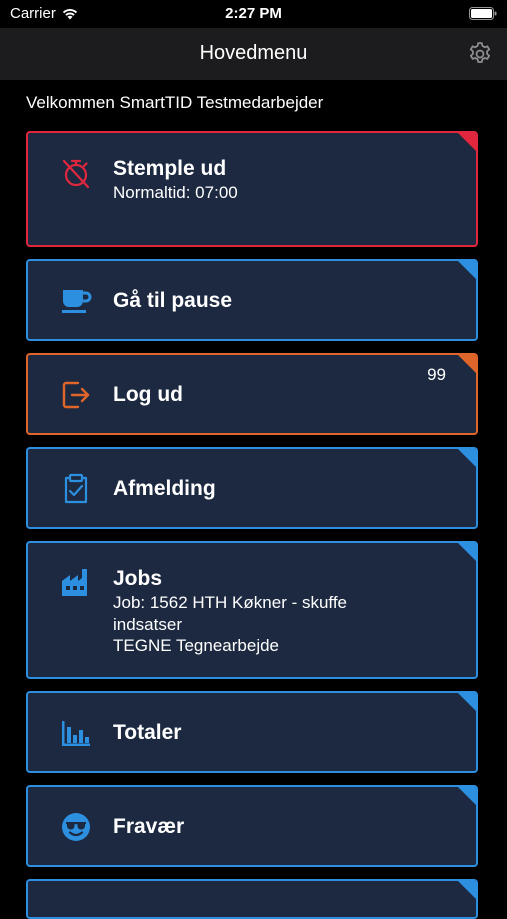 The height and width of the screenshot is (919, 507). What do you see at coordinates (230, 602) in the screenshot?
I see `card-subtitle-line: Job: 1562 HTH Køkner - skuffe` at bounding box center [230, 602].